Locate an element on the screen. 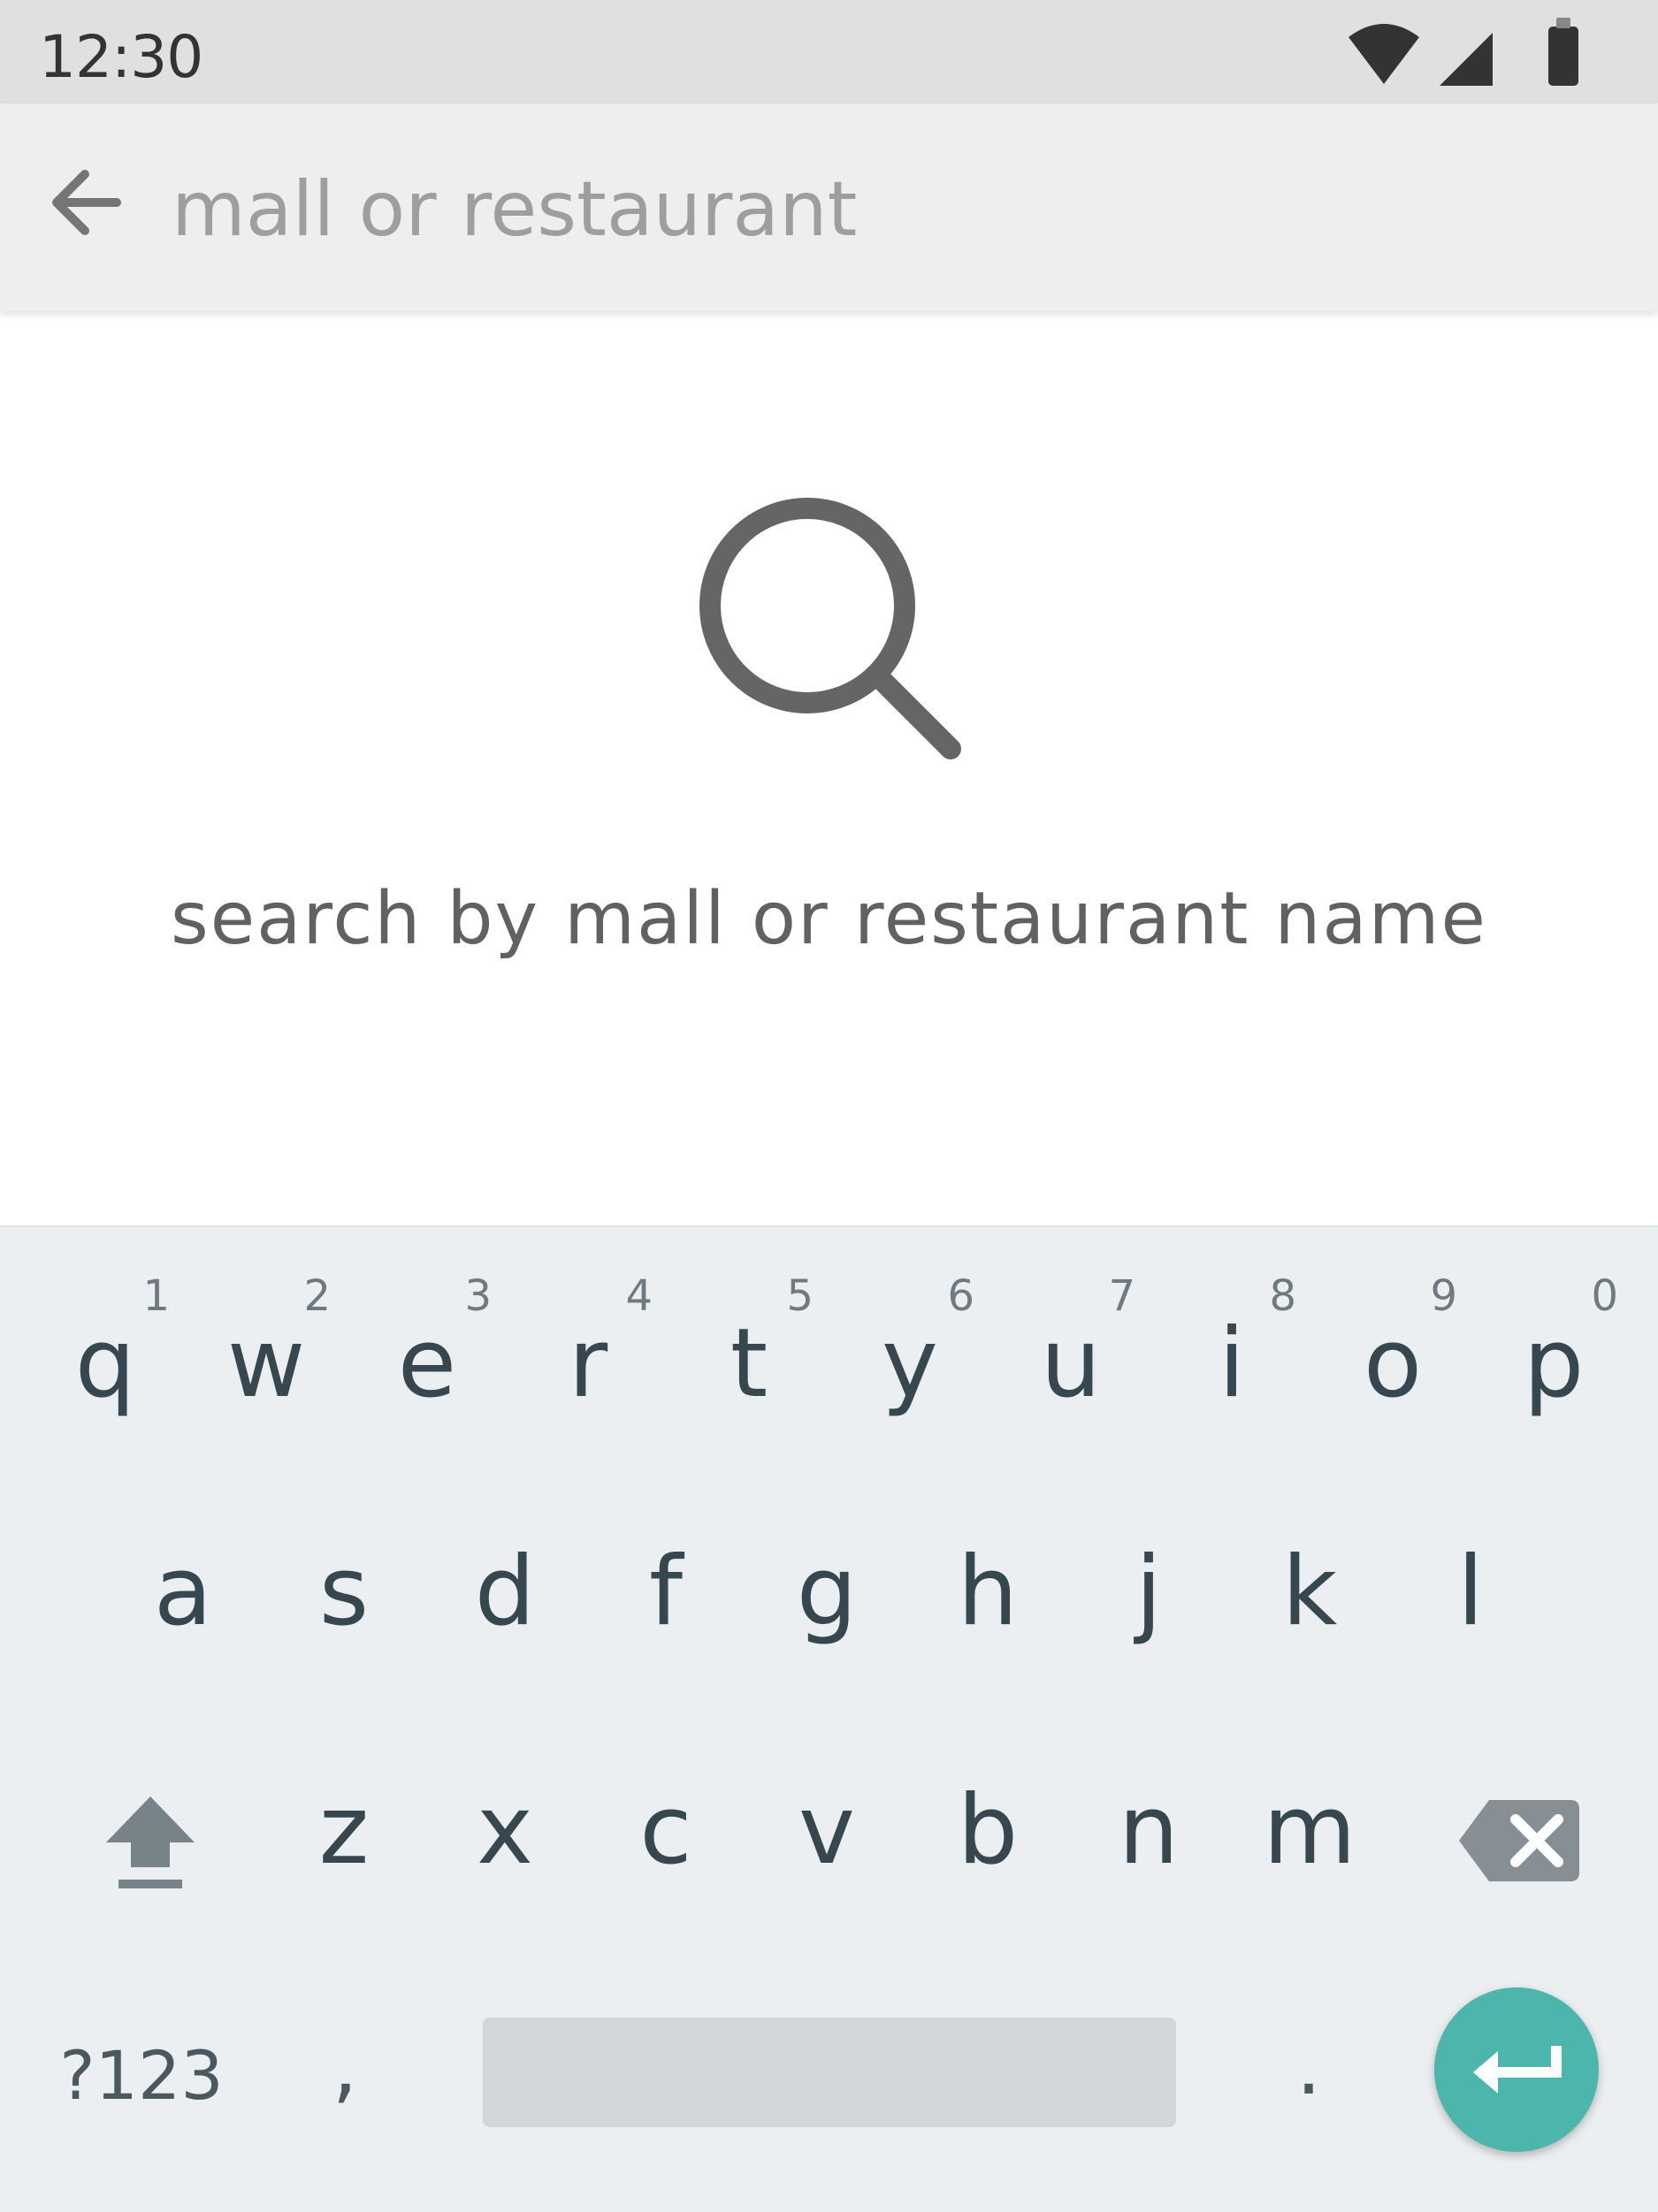 The height and width of the screenshot is (2212, 1658). search-icon is located at coordinates (830, 628).